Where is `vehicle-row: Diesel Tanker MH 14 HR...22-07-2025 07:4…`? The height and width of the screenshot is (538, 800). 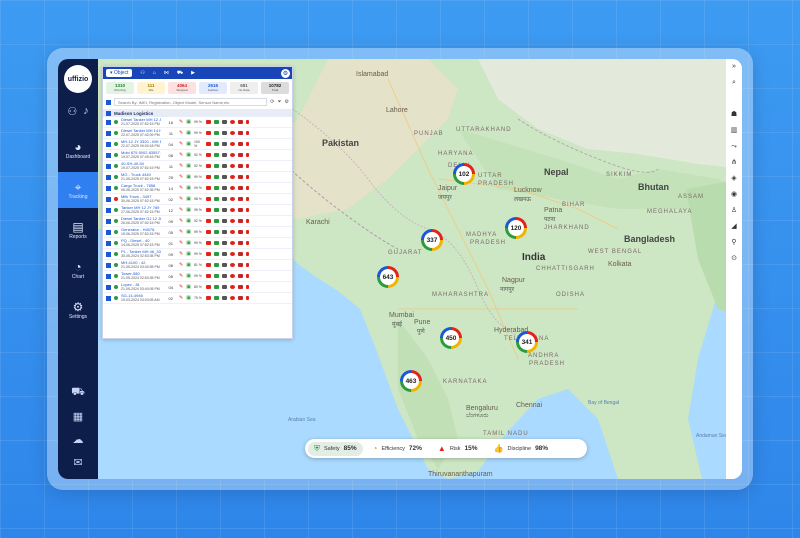
vehicle-row: Diesel Tanker MH 14 HR...22-07-2025 07:4… is located at coordinates (197, 133).